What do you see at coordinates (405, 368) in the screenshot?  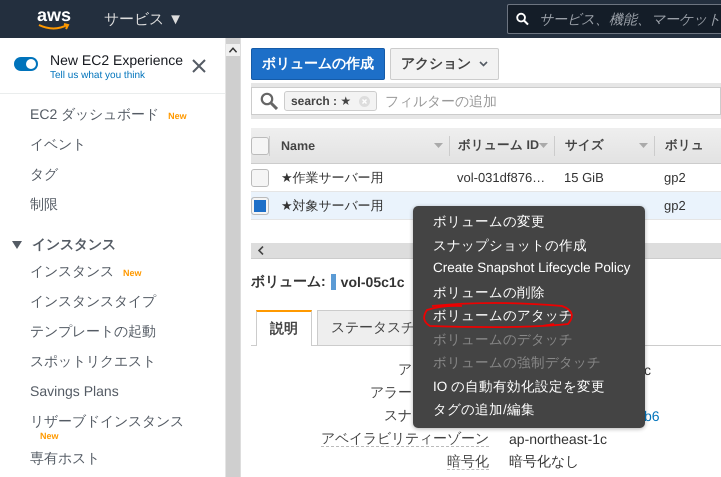 I see `field-label: ア` at bounding box center [405, 368].